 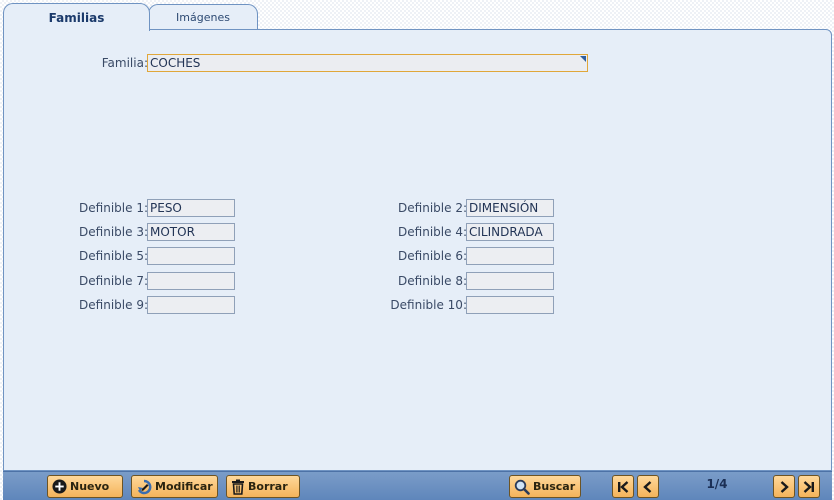 What do you see at coordinates (268, 486) in the screenshot?
I see `borrar-button-label: Borrar` at bounding box center [268, 486].